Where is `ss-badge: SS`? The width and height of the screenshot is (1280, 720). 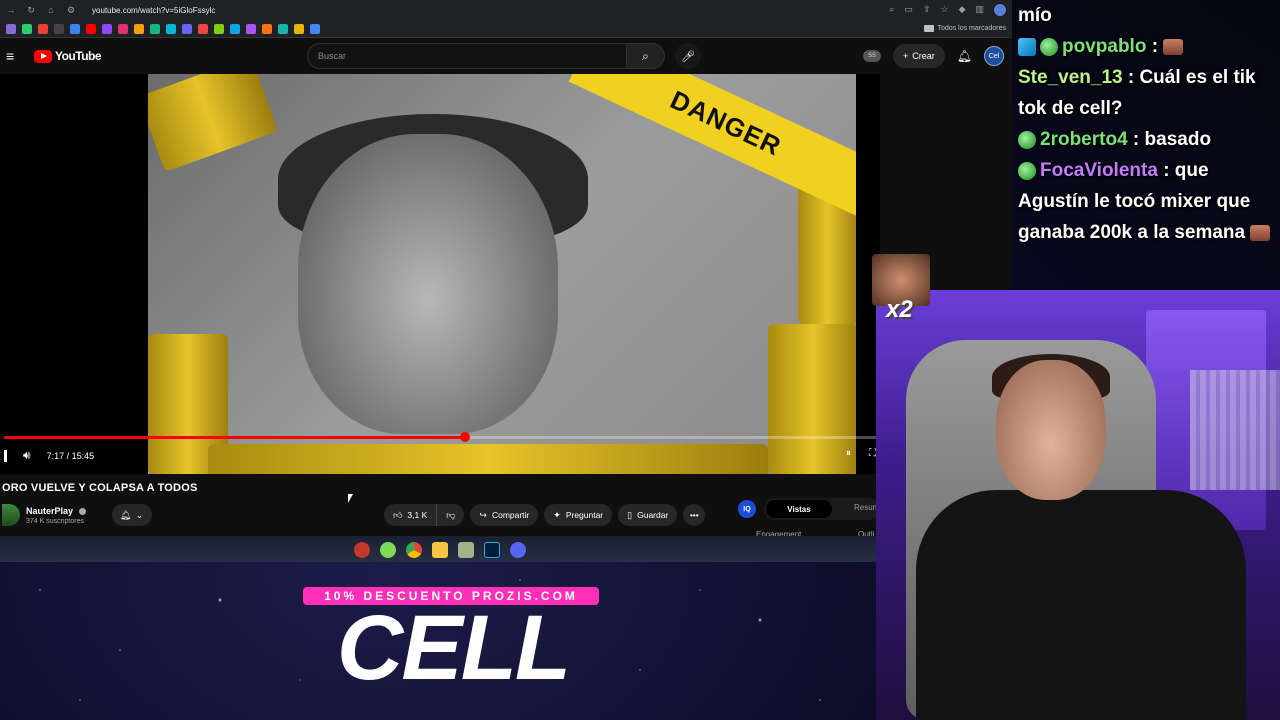
ss-badge: SS is located at coordinates (871, 56).